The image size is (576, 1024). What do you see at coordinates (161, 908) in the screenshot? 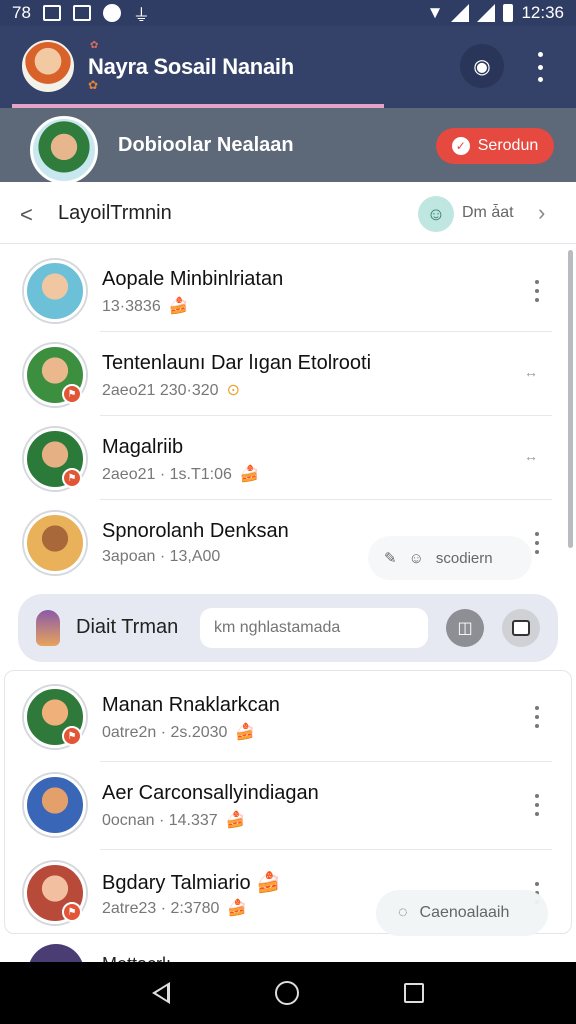
I see `meta-text: 2atre23 · 2:3780` at bounding box center [161, 908].